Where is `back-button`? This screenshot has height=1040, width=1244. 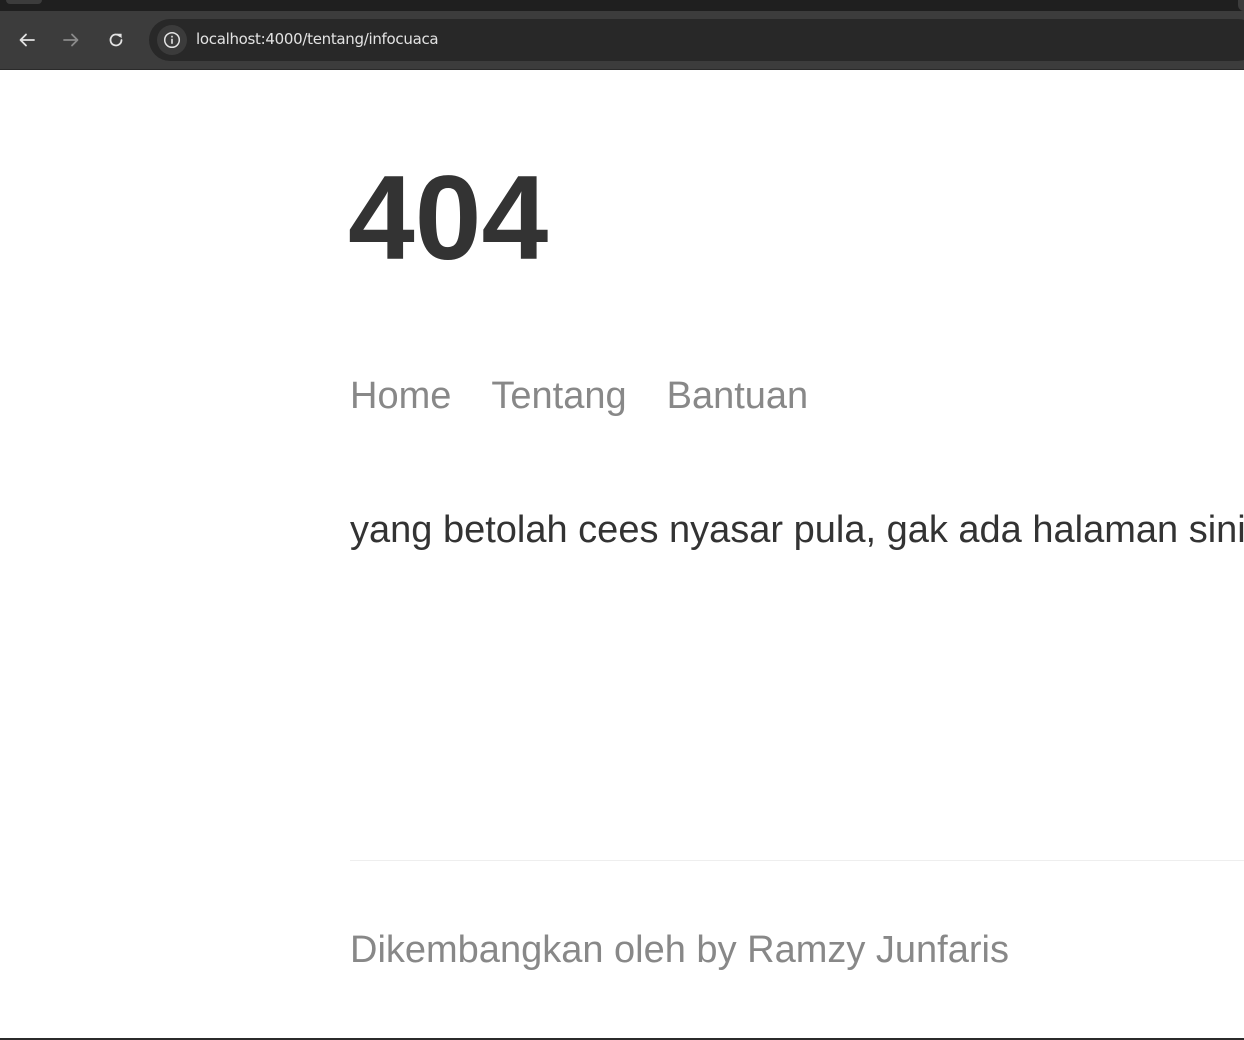 back-button is located at coordinates (27, 40).